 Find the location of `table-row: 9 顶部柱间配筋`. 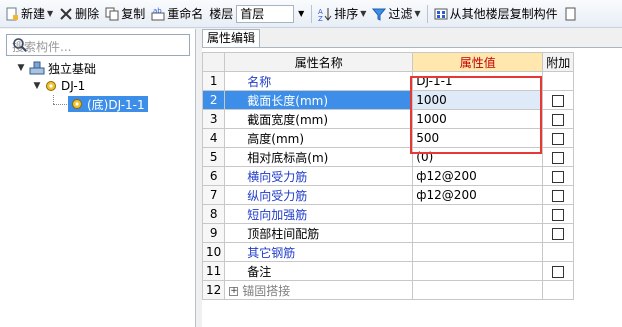

table-row: 9 顶部柱间配筋 is located at coordinates (388, 233).